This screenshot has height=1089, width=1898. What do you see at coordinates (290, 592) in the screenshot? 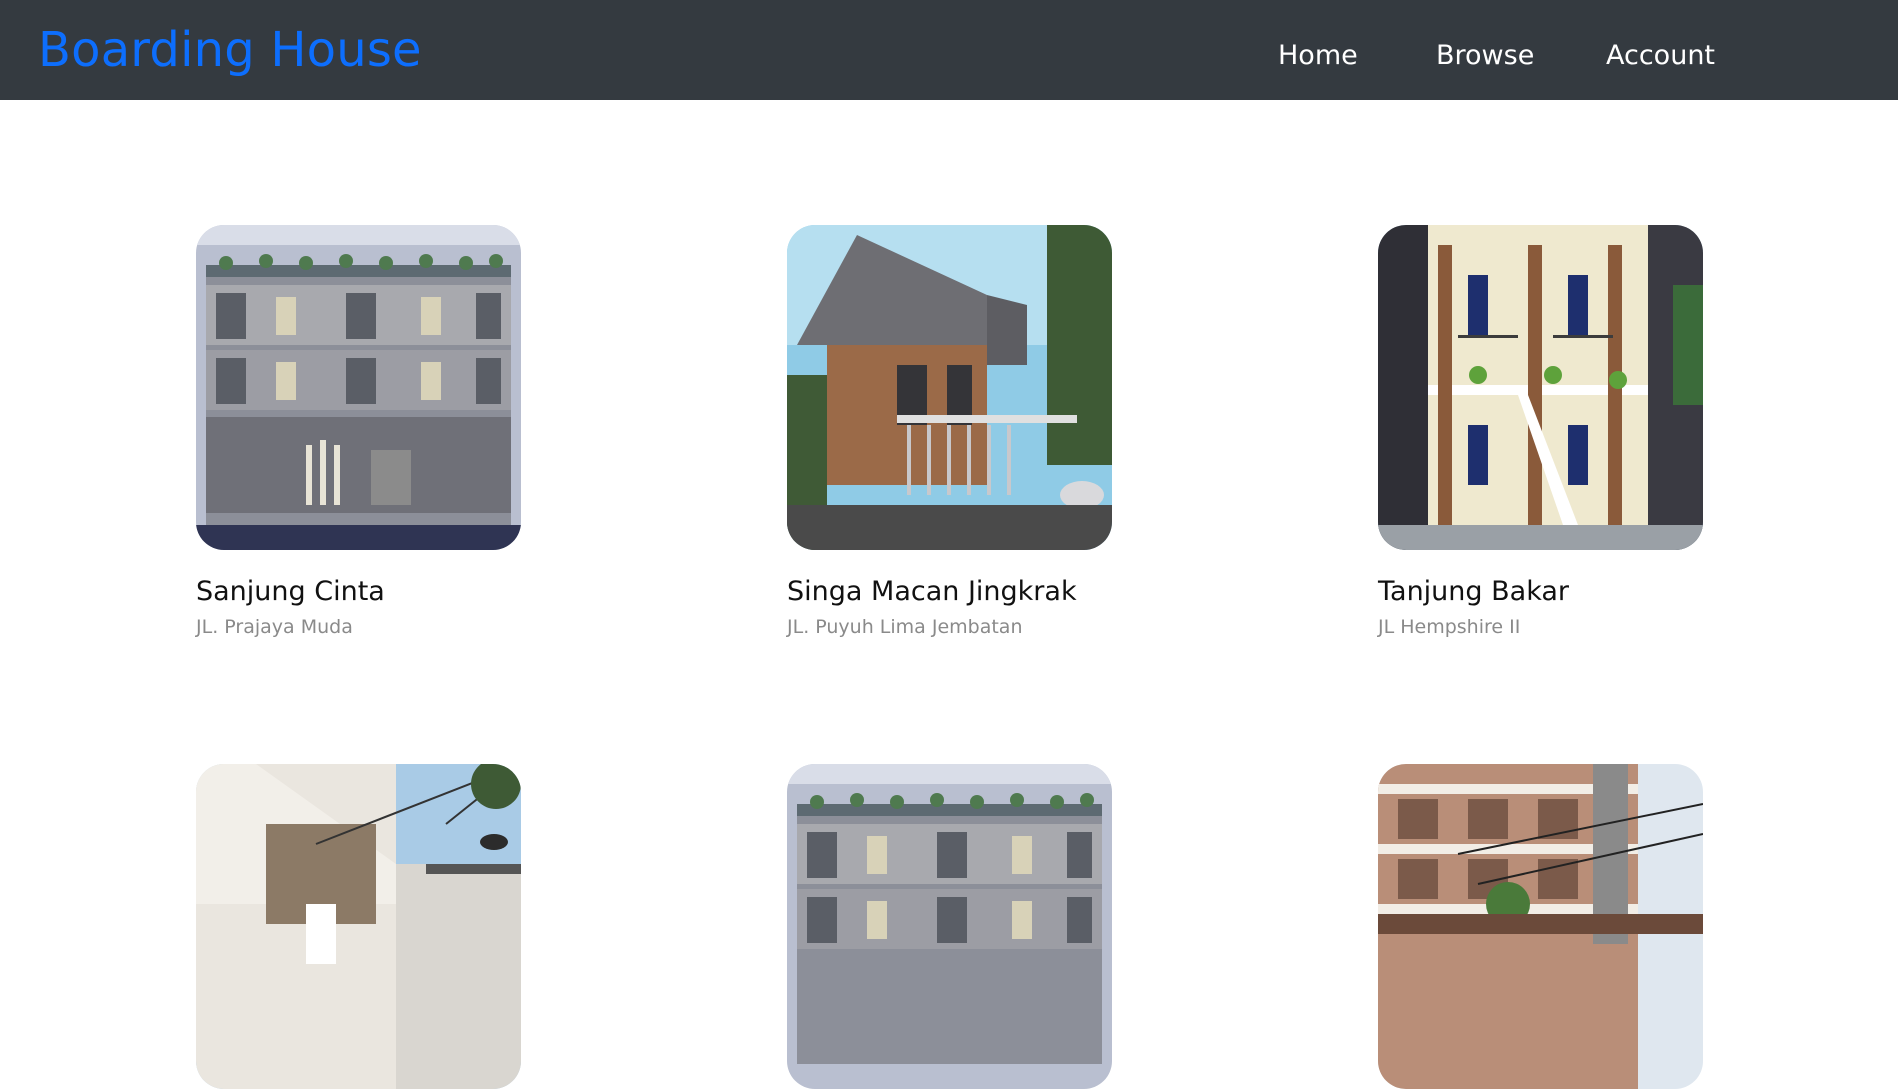
I see `listing-name: Sanjung Cinta` at bounding box center [290, 592].